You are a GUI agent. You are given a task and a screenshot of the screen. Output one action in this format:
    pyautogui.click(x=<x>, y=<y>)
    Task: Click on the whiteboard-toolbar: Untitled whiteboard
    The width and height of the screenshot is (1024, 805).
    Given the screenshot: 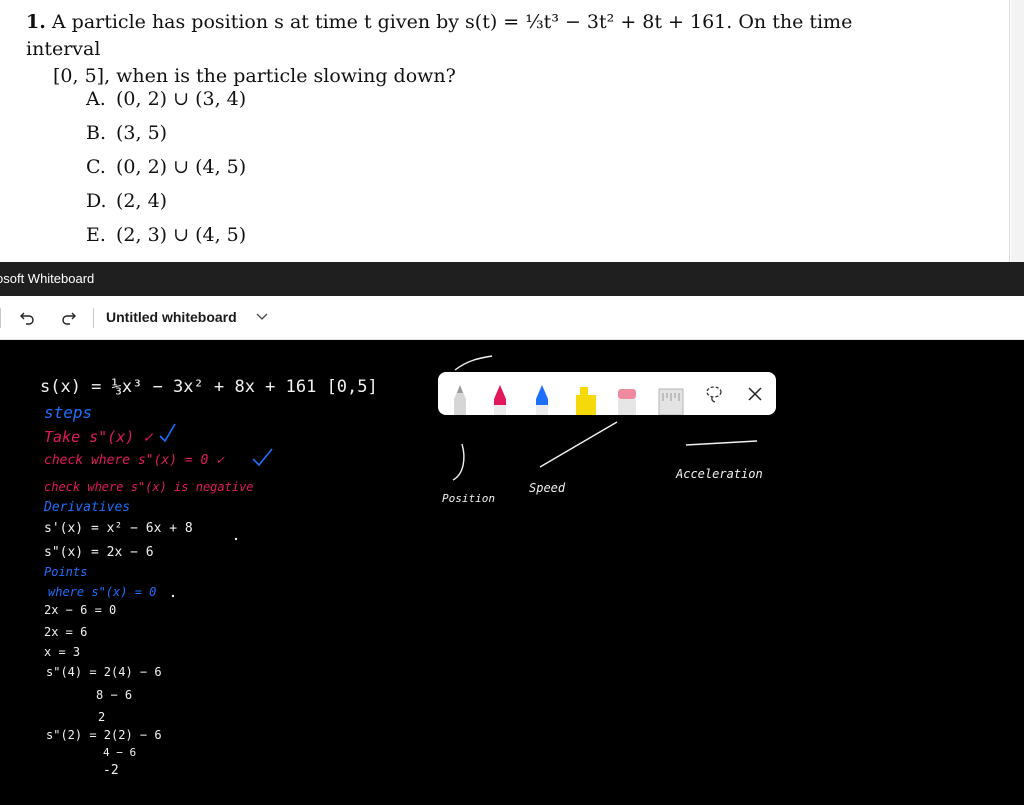 What is the action you would take?
    pyautogui.click(x=512, y=318)
    